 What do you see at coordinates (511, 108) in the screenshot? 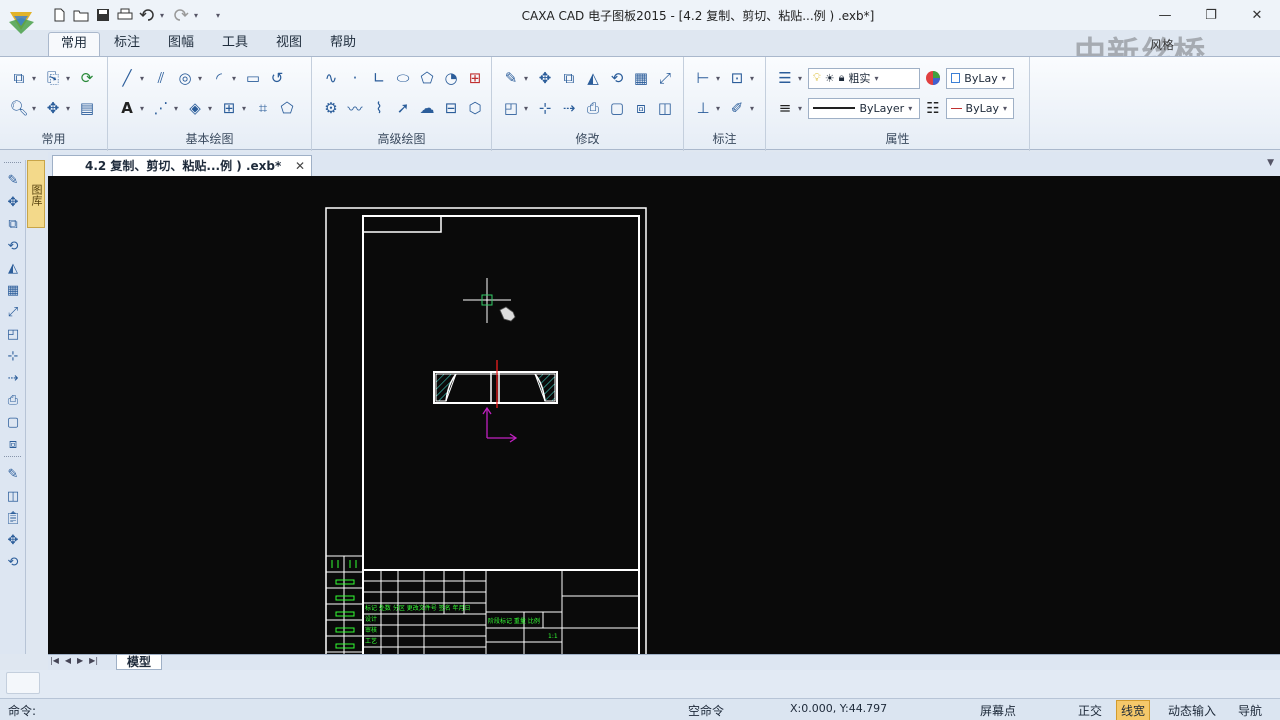
I see `fillet-icon: ◰` at bounding box center [511, 108].